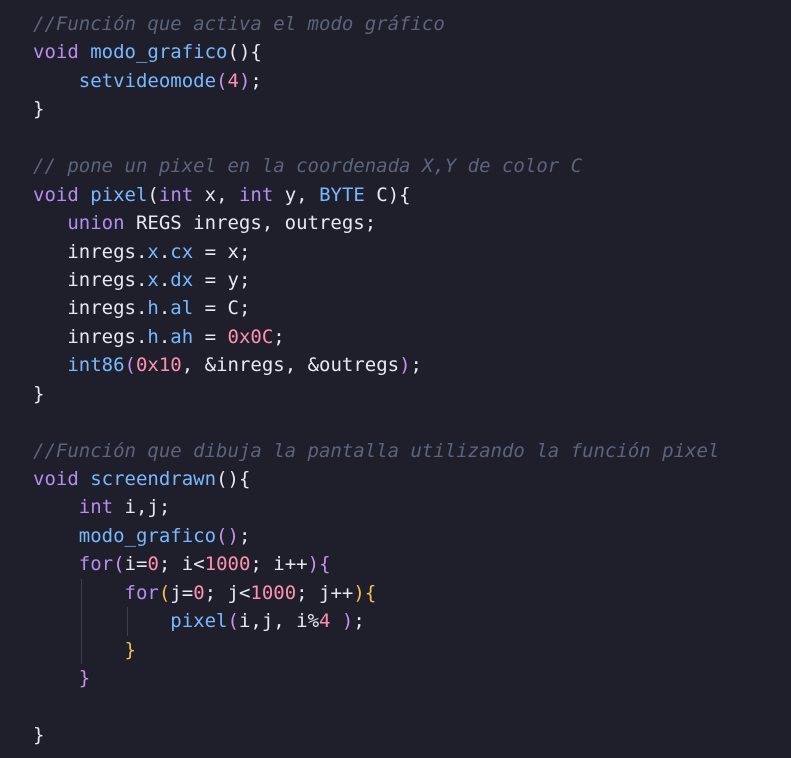 The width and height of the screenshot is (791, 758). What do you see at coordinates (153, 479) in the screenshot?
I see `code-token: screendrawn` at bounding box center [153, 479].